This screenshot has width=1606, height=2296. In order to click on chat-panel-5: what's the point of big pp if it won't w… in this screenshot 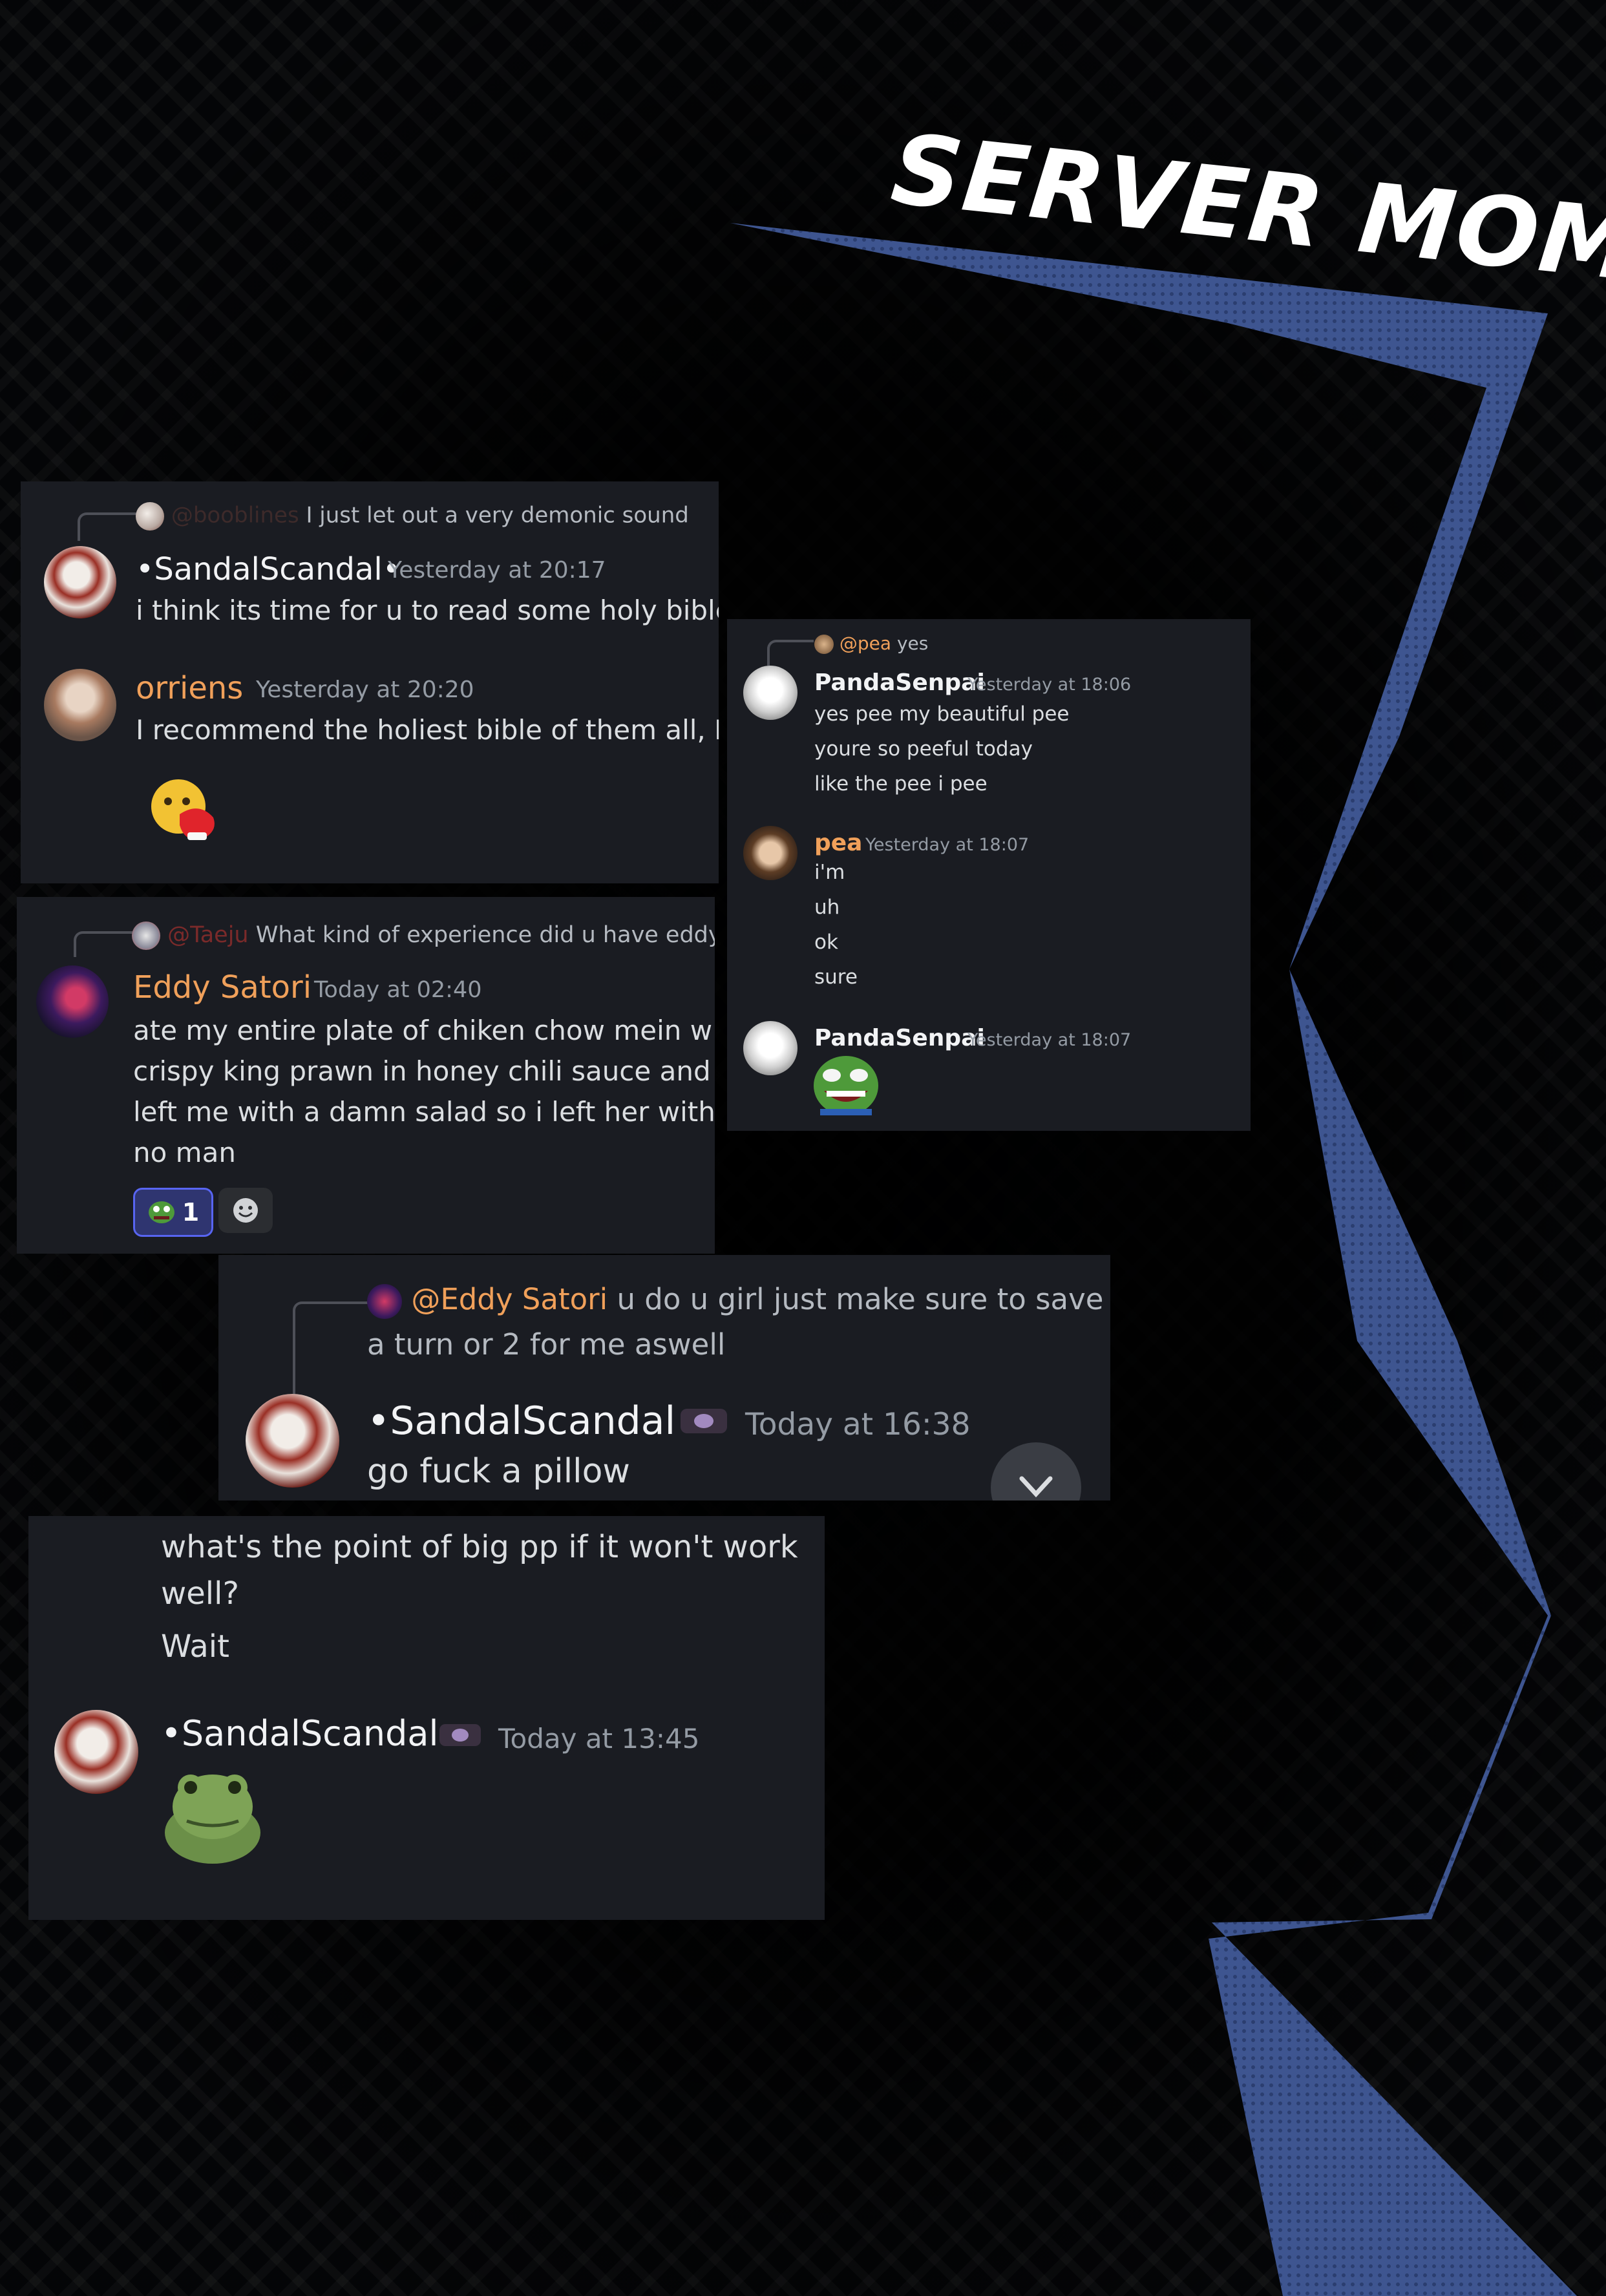, I will do `click(426, 1718)`.